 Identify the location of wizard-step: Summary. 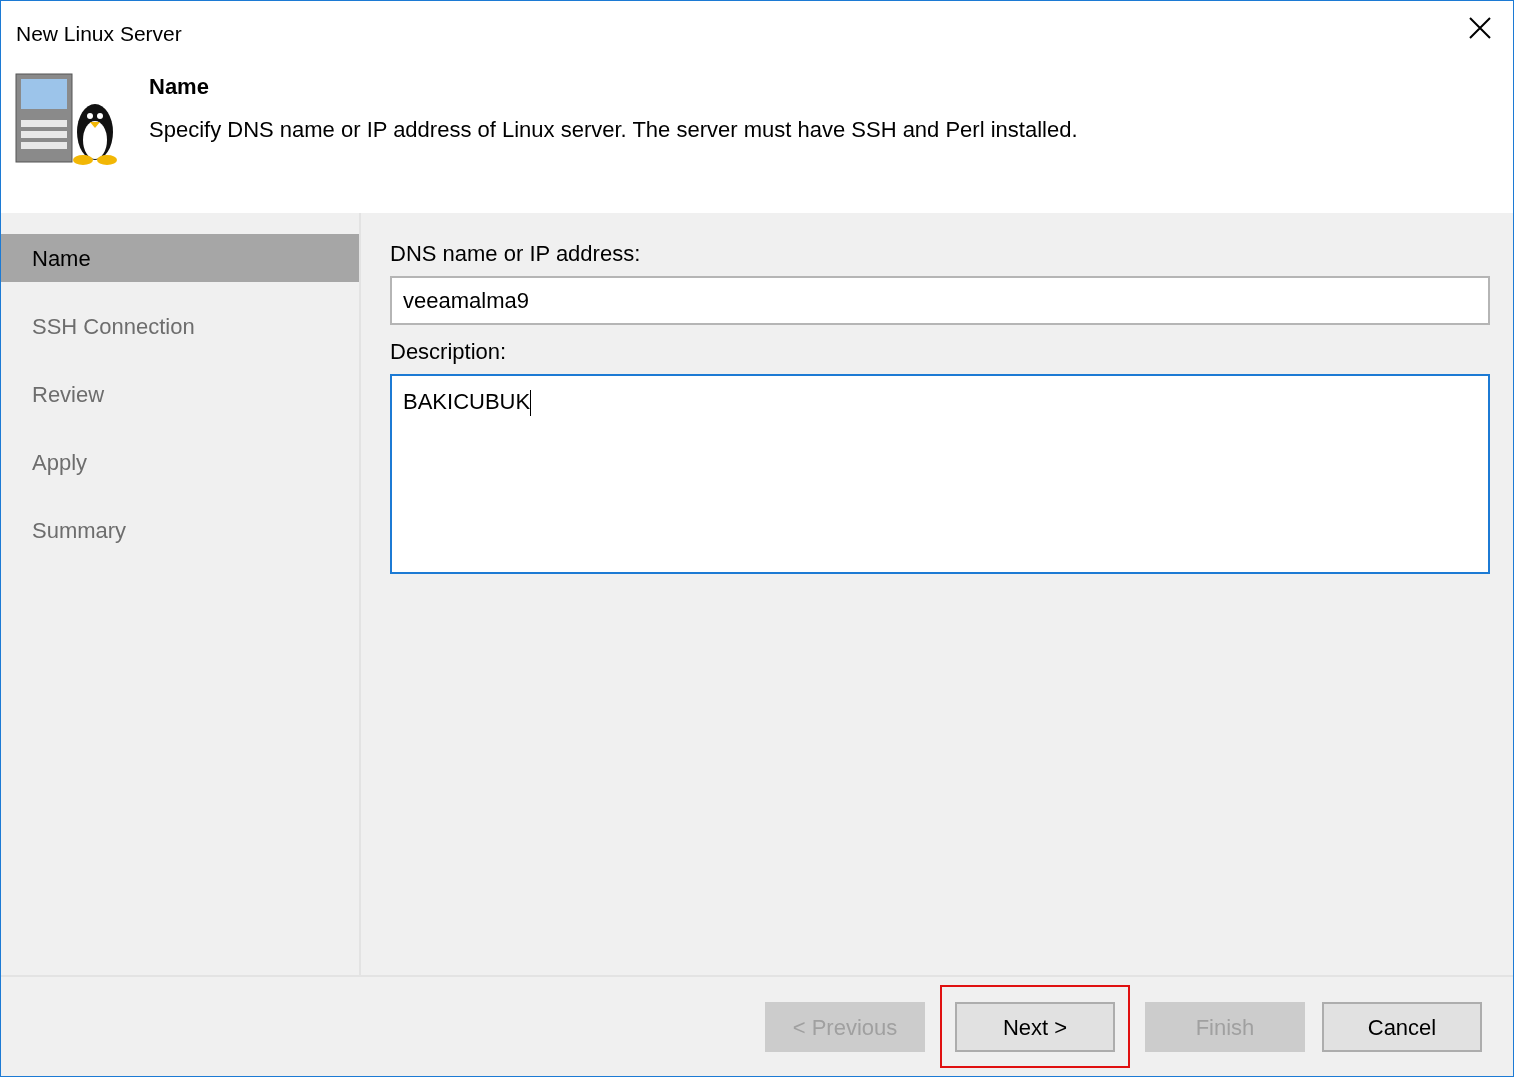
(180, 530).